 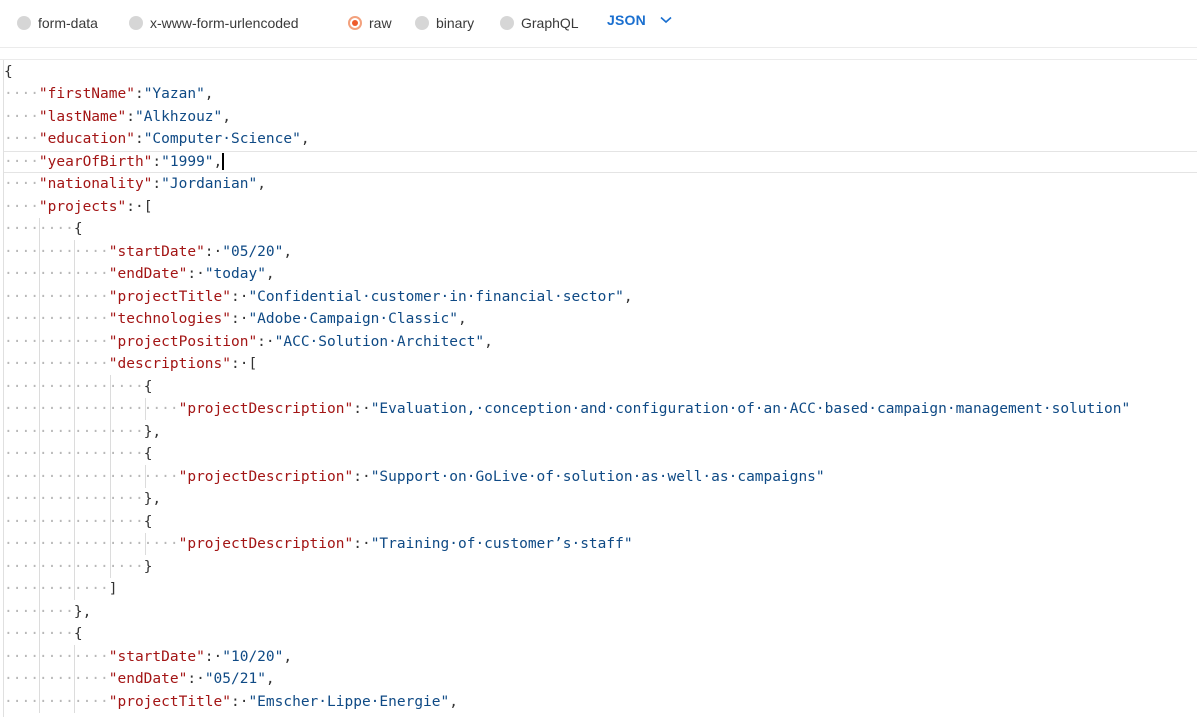 I want to click on code-text: "yearOfBirth":"1999",, so click(x=130, y=161).